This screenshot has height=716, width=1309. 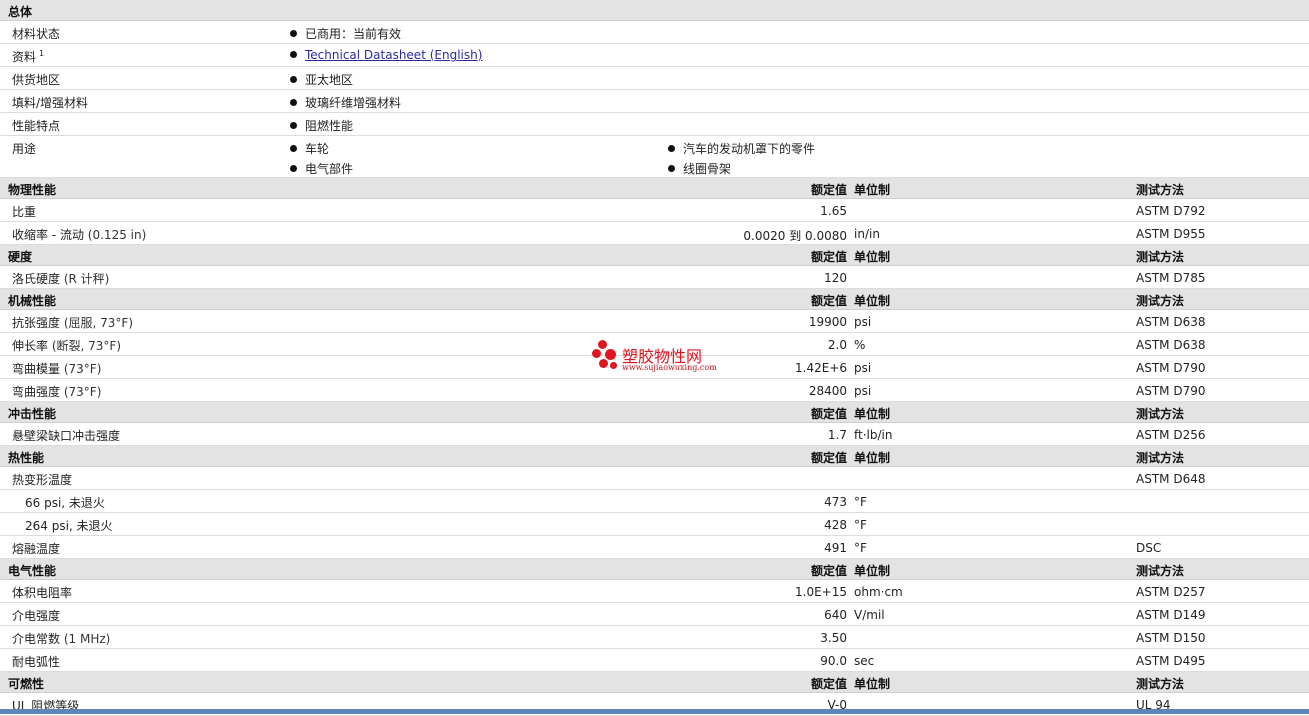 What do you see at coordinates (654, 524) in the screenshot?
I see `table-row: 264 psi, 未退火 428 °F` at bounding box center [654, 524].